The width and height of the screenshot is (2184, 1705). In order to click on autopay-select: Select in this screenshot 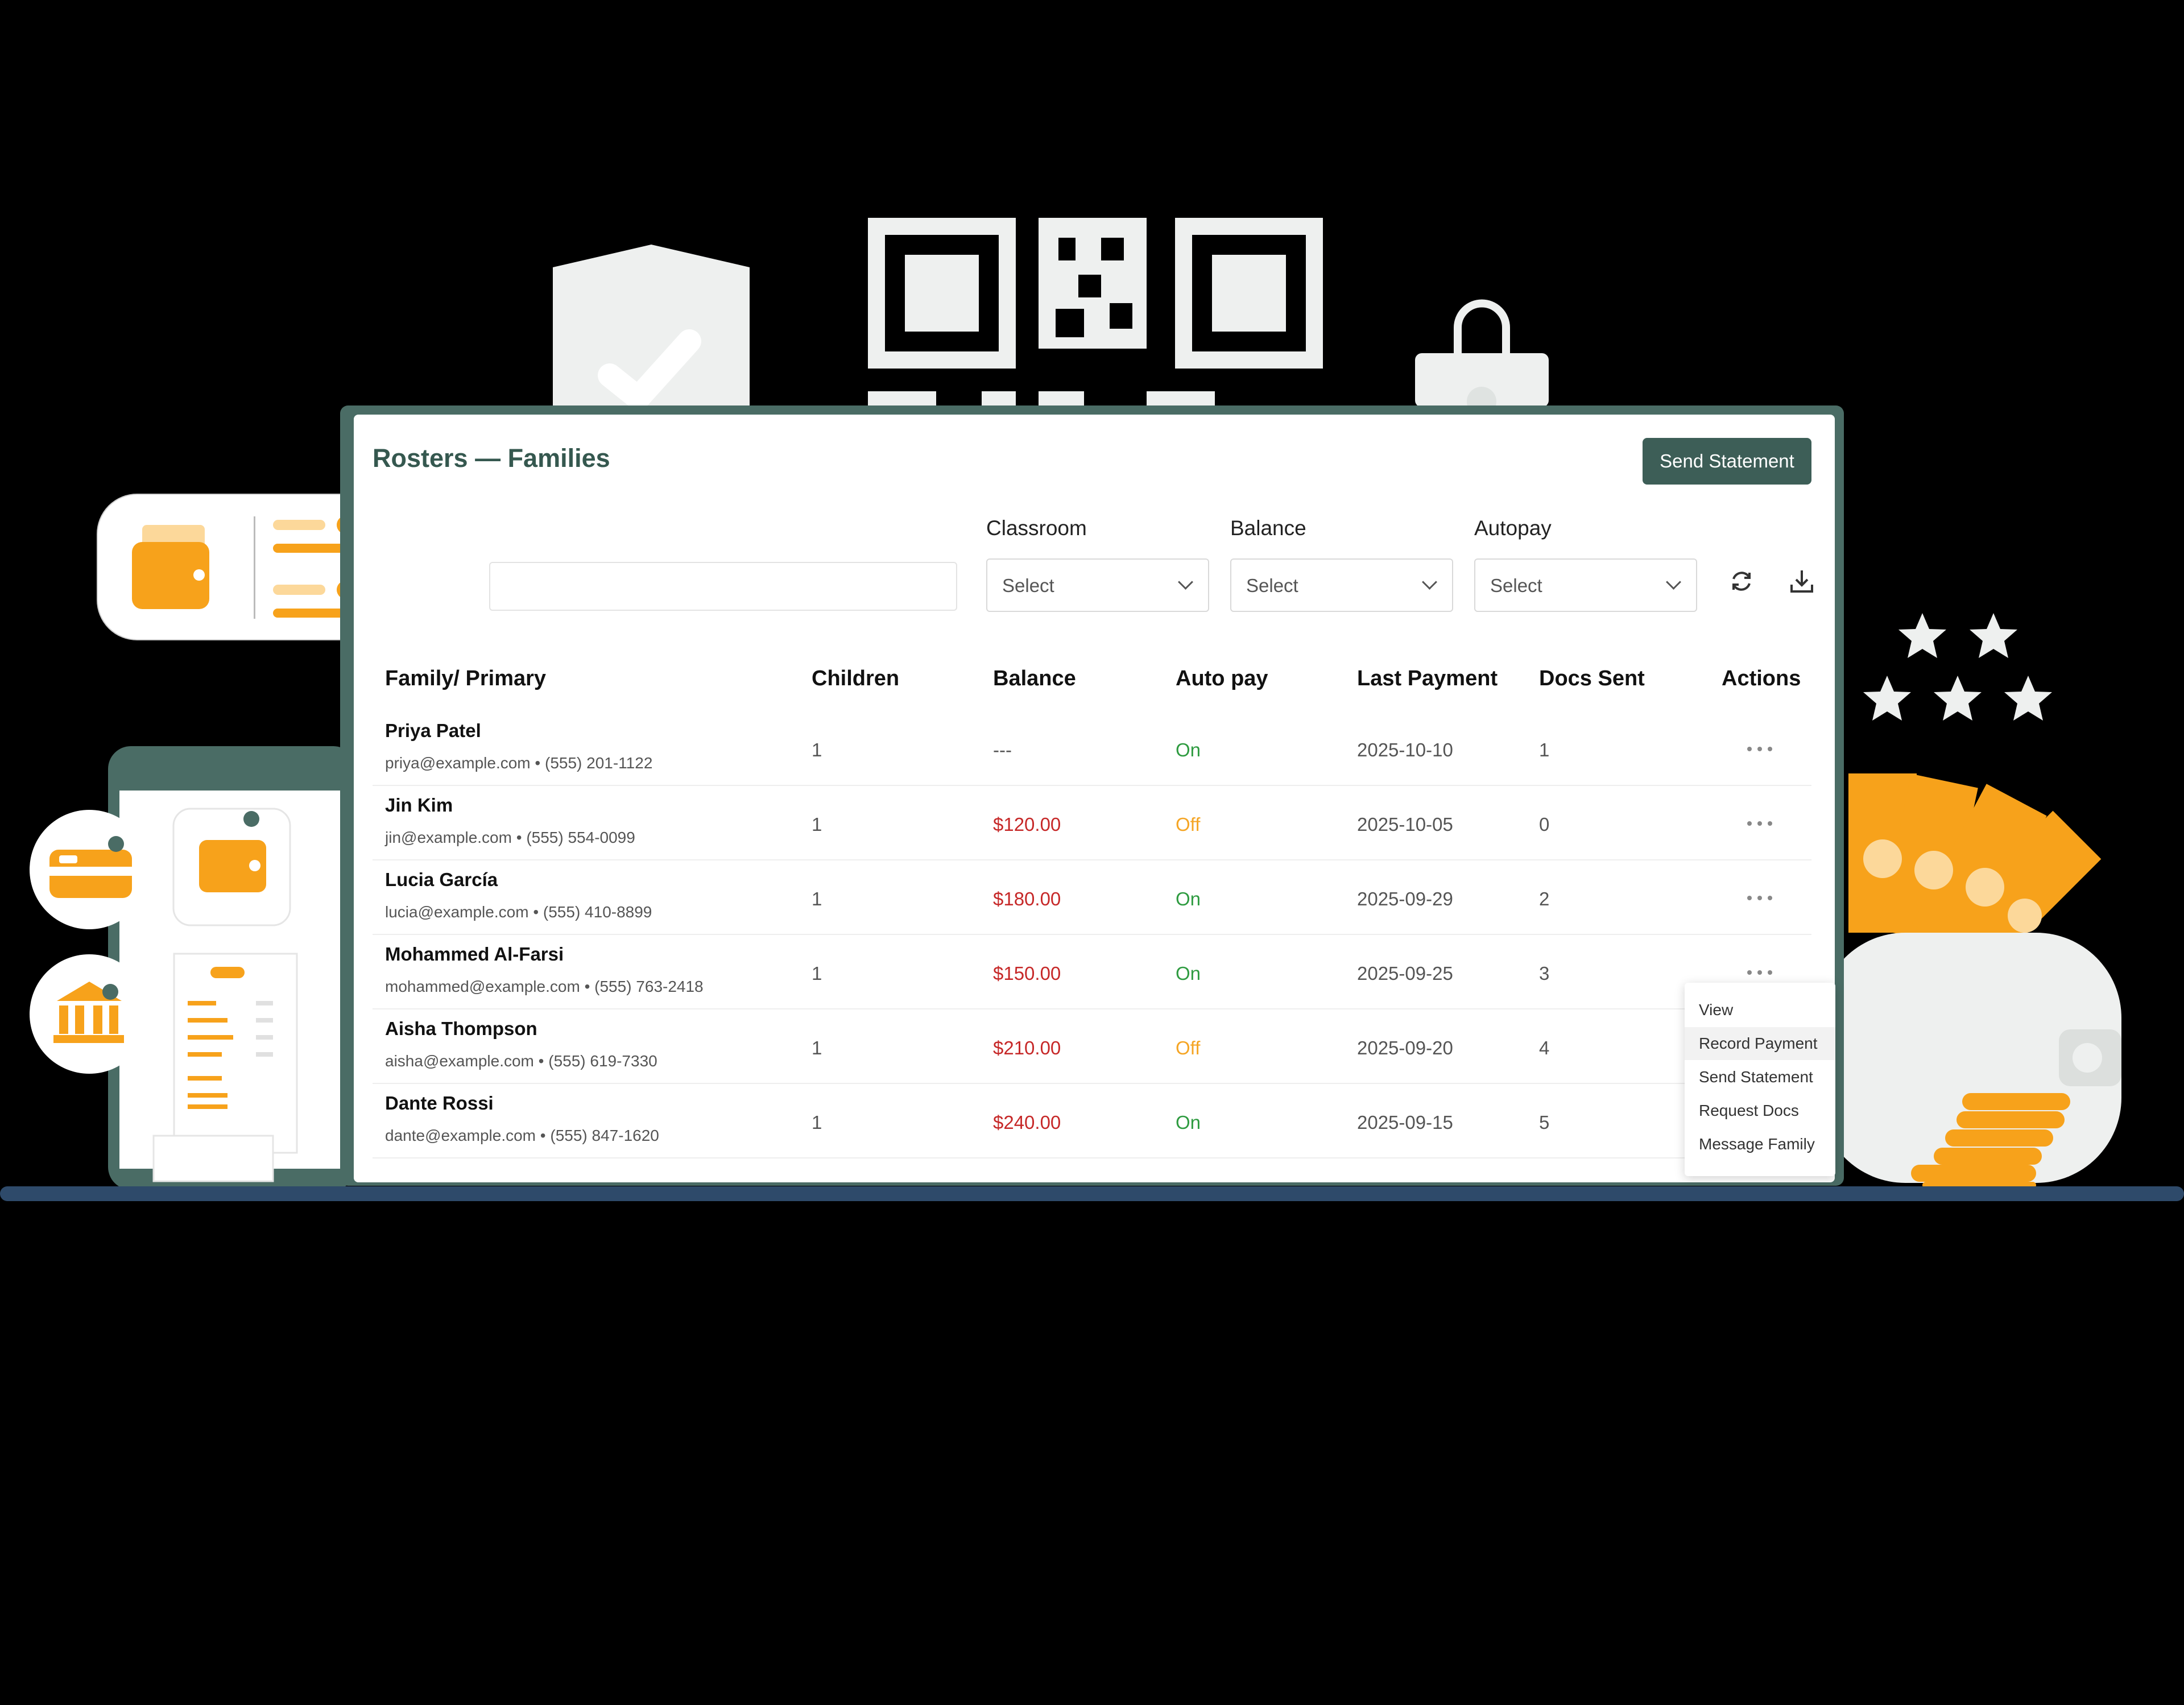, I will do `click(1585, 585)`.